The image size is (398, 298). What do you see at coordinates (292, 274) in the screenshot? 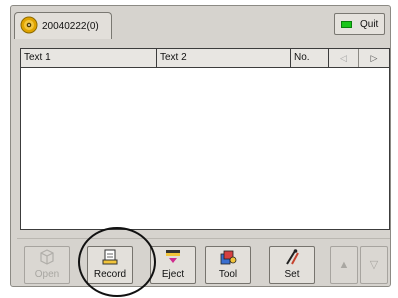
I see `set-label: Set` at bounding box center [292, 274].